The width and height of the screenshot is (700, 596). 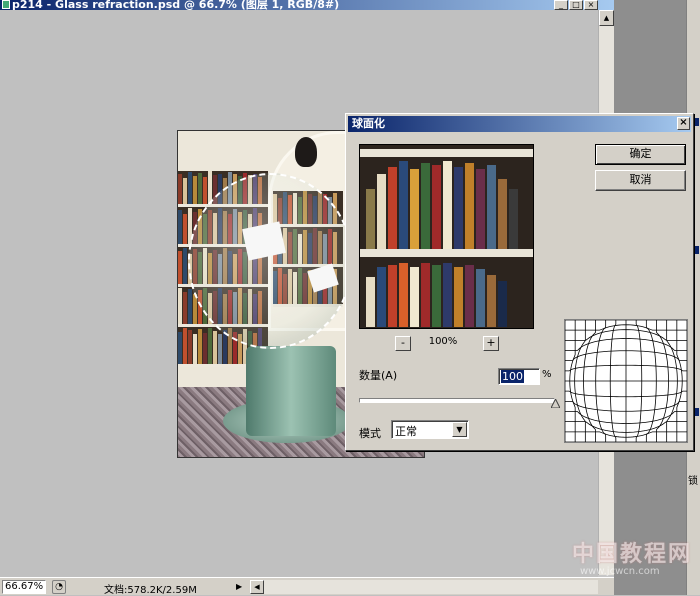 What do you see at coordinates (431, 587) in the screenshot?
I see `horizontal-scrollbar` at bounding box center [431, 587].